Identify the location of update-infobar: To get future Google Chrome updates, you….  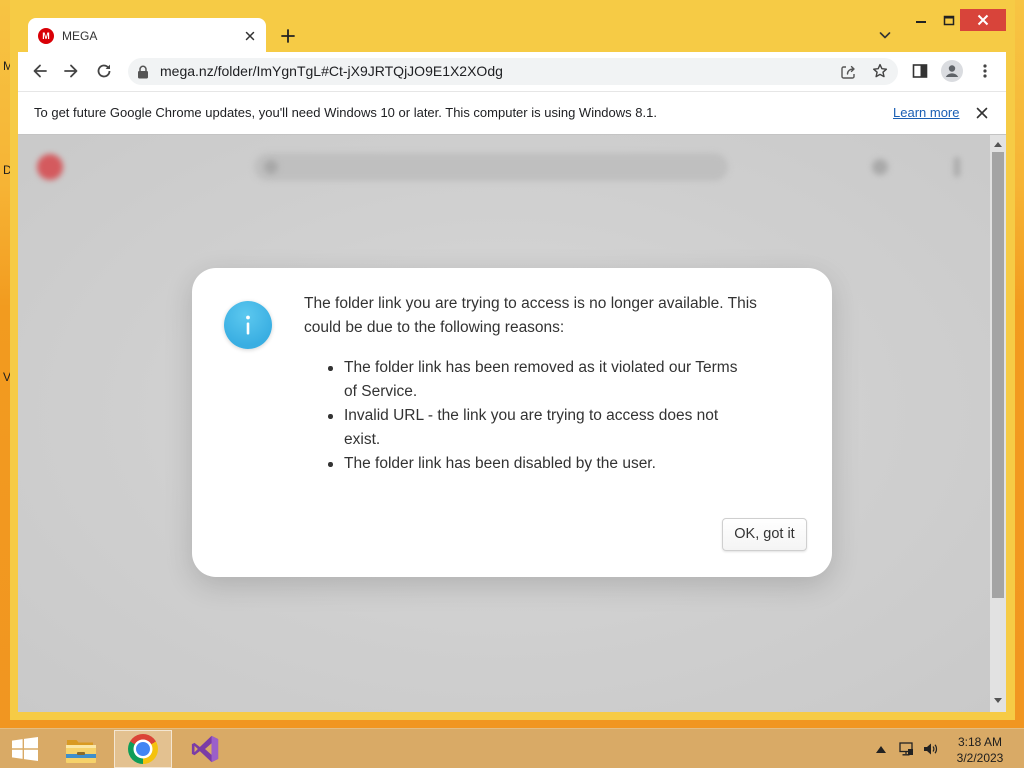
(512, 113).